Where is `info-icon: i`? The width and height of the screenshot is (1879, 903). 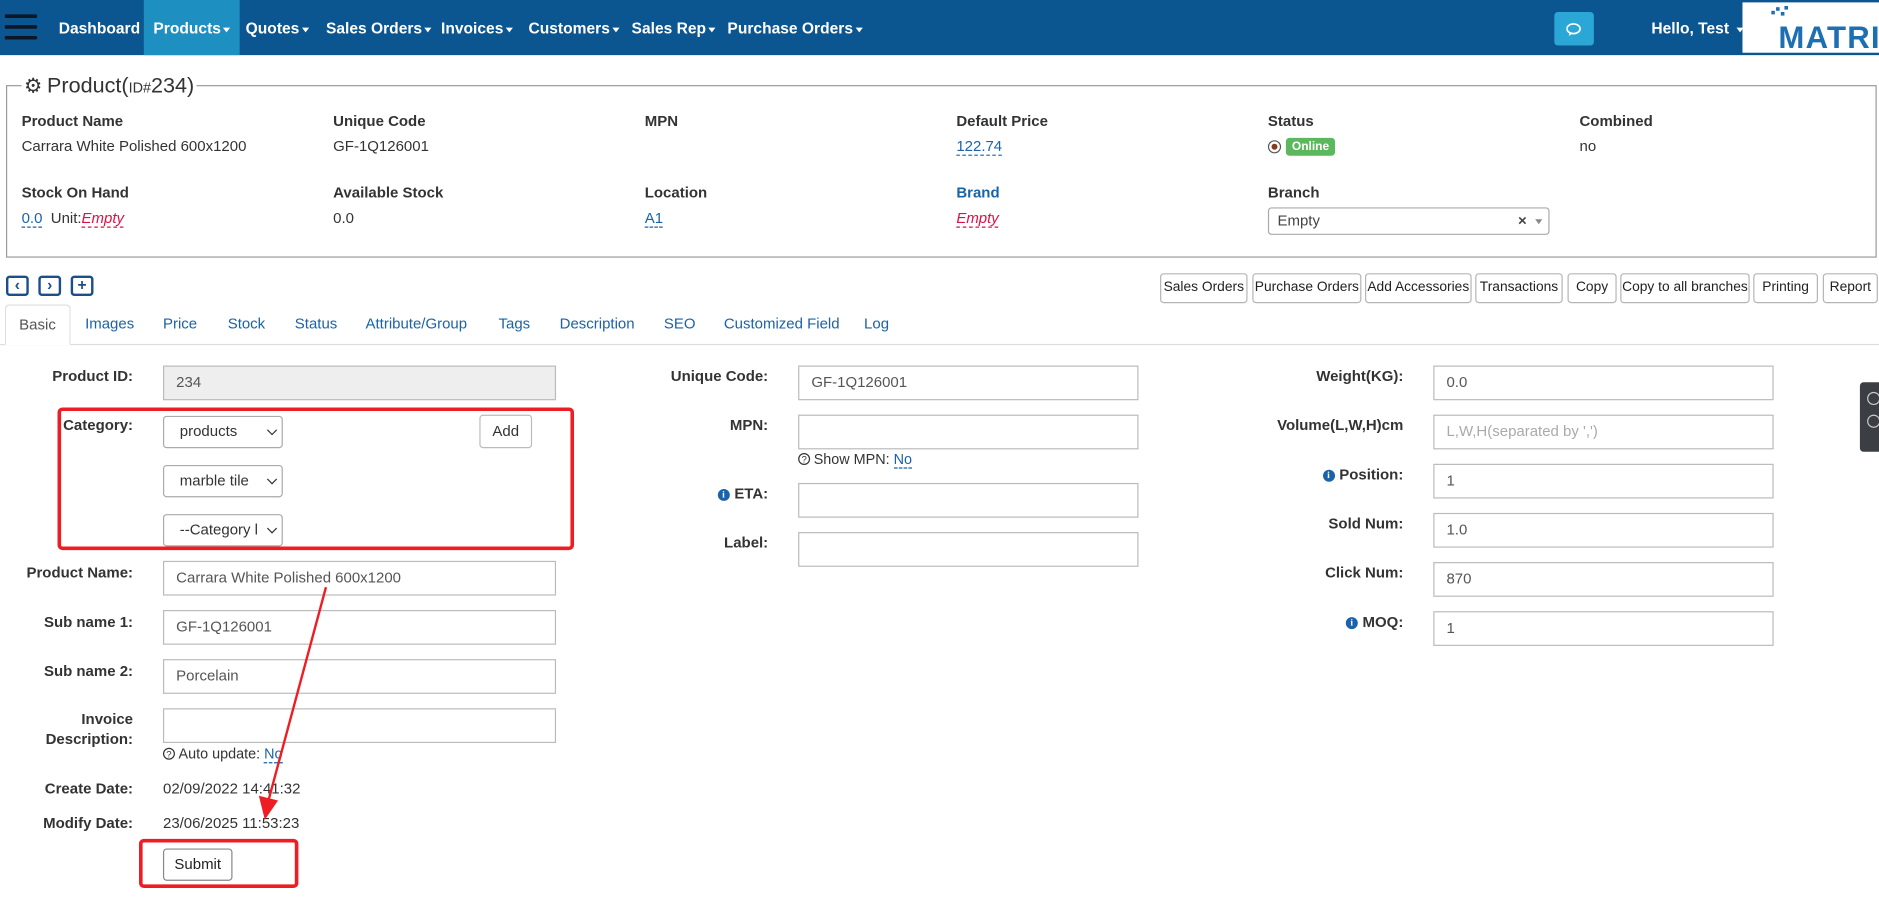
info-icon: i is located at coordinates (1351, 623).